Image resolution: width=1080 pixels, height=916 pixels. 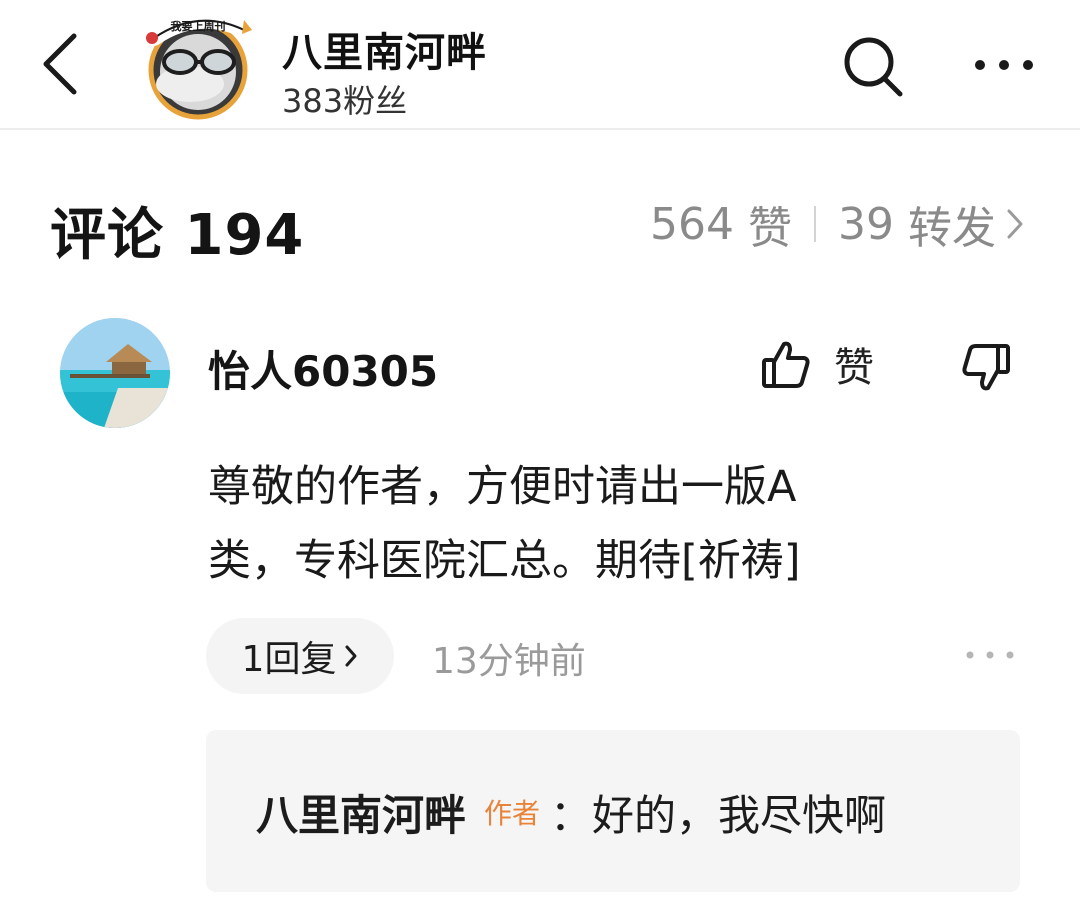 What do you see at coordinates (718, 815) in the screenshot?
I see `reply-text: ：好的，我尽快啊` at bounding box center [718, 815].